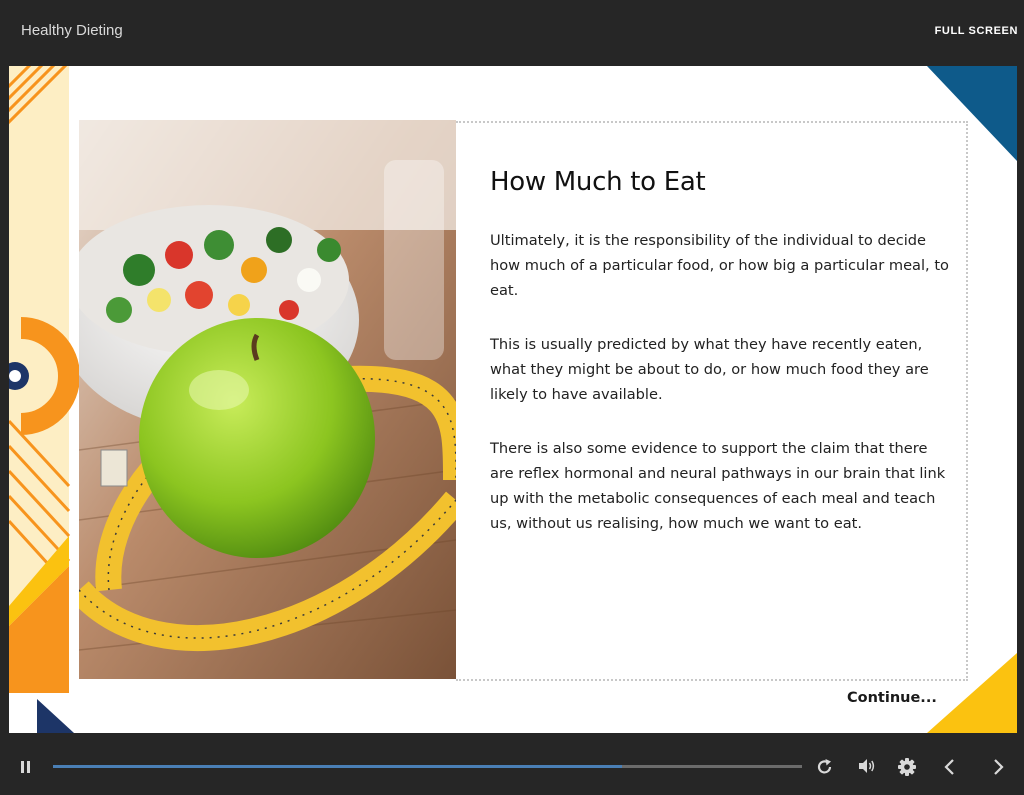  I want to click on progress-bar, so click(427, 766).